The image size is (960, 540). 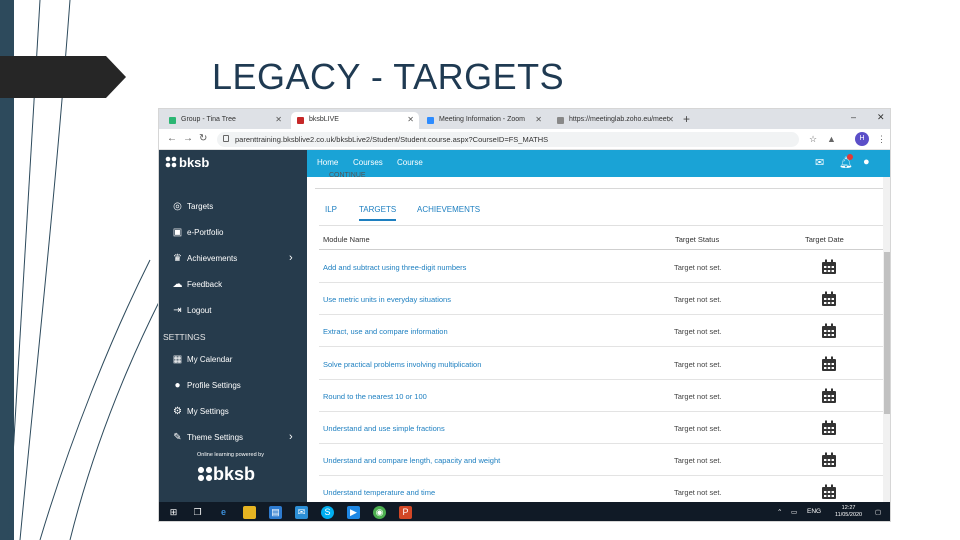 I want to click on back-arrow-icon: ←, so click(x=172, y=138).